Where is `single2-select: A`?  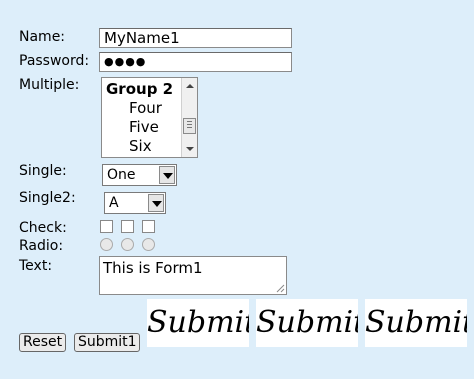 single2-select: A is located at coordinates (135, 203).